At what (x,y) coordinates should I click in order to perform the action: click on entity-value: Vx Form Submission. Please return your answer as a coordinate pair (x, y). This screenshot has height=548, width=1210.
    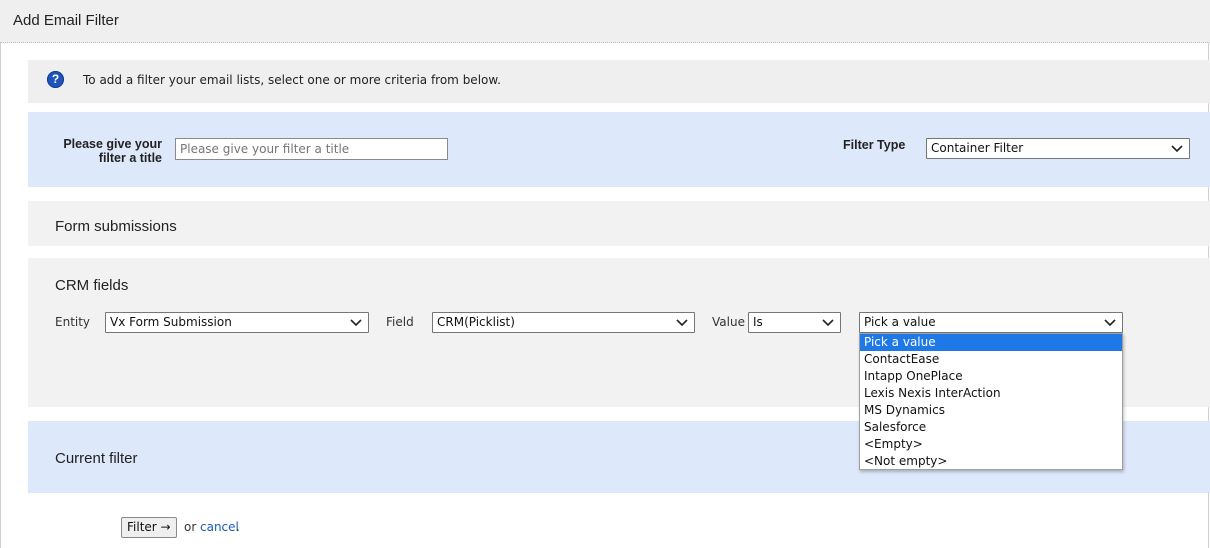
    Looking at the image, I should click on (171, 322).